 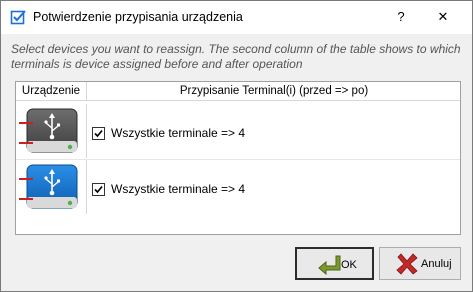 I want to click on checkbox-icon, so click(x=18, y=17).